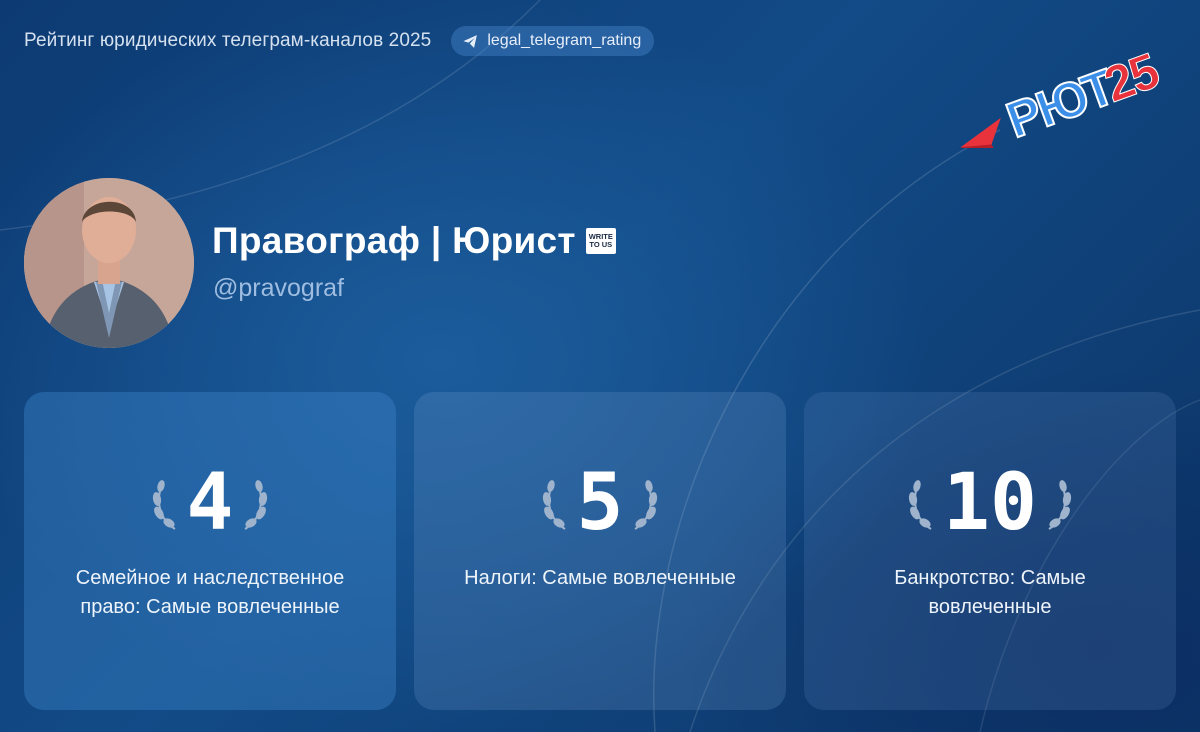 The height and width of the screenshot is (732, 1200). What do you see at coordinates (600, 578) in the screenshot?
I see `category-label: Налоги: Самые вовлеченные` at bounding box center [600, 578].